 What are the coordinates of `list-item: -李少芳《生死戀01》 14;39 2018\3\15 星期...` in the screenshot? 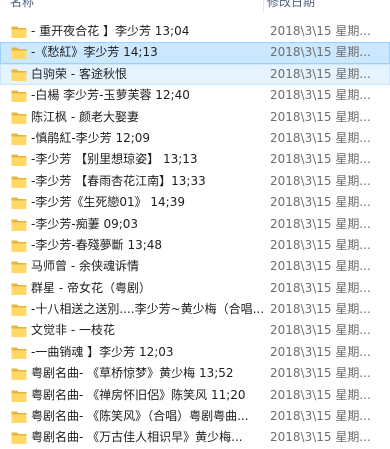 It's located at (195, 202).